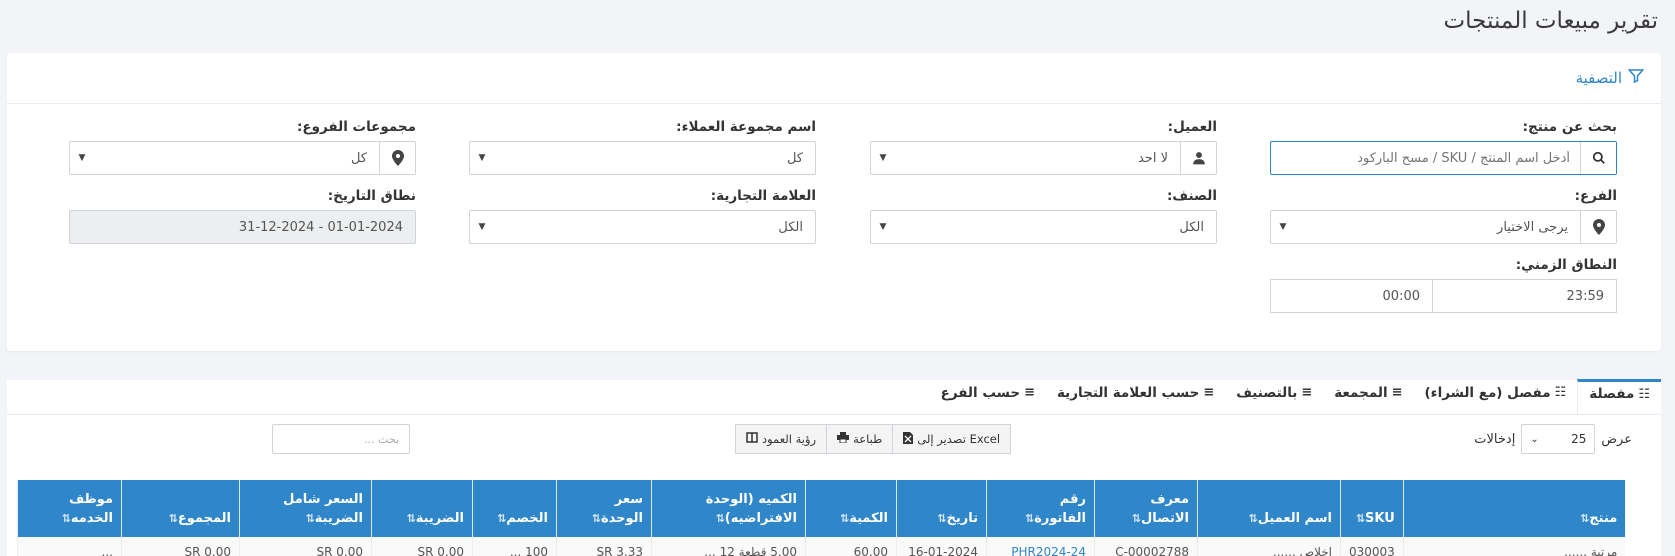 This screenshot has width=1675, height=556. I want to click on tab-label: حسب العلامة التجارية, so click(1128, 392).